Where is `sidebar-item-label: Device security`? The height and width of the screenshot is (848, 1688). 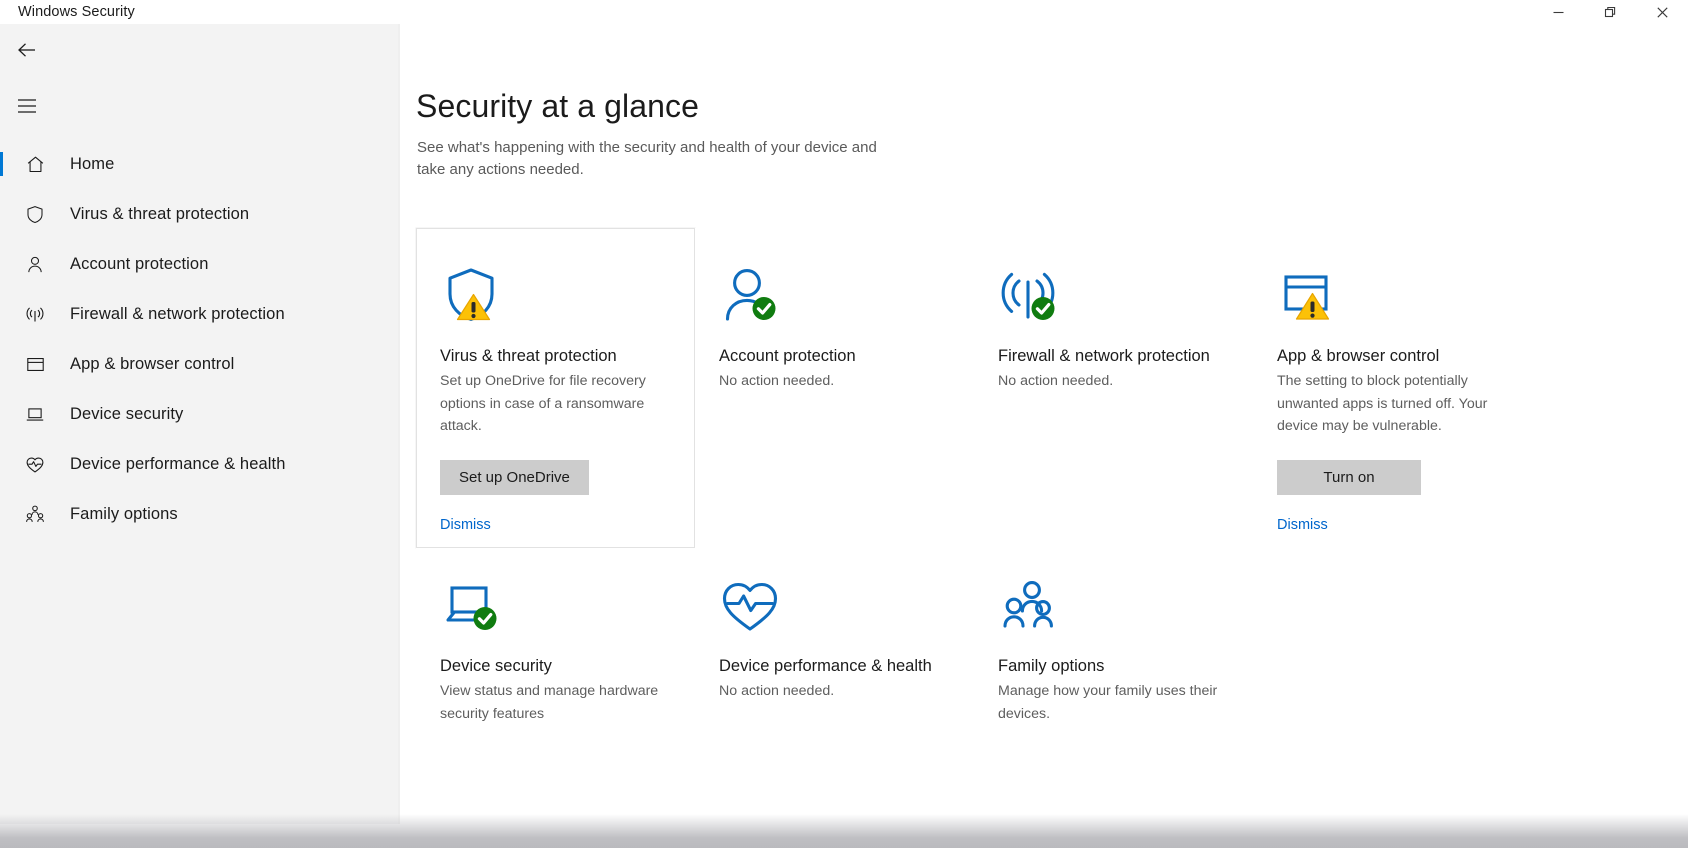 sidebar-item-label: Device security is located at coordinates (127, 413).